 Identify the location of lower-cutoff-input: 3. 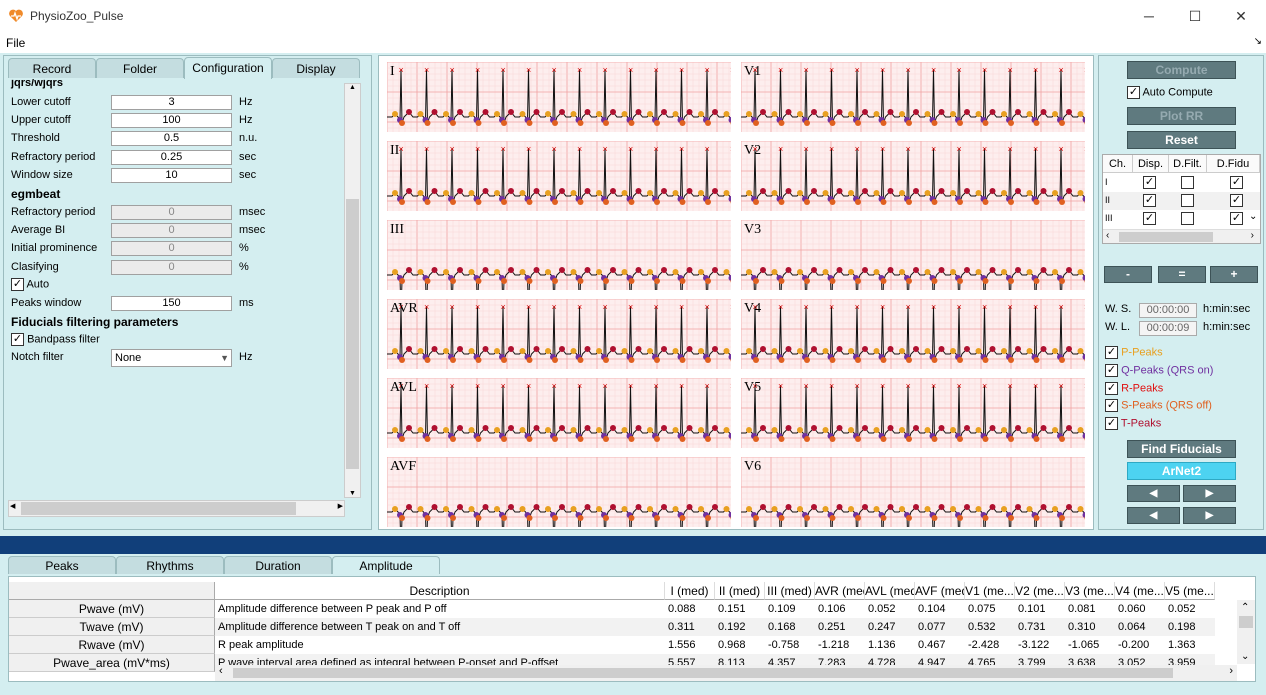
(171, 102).